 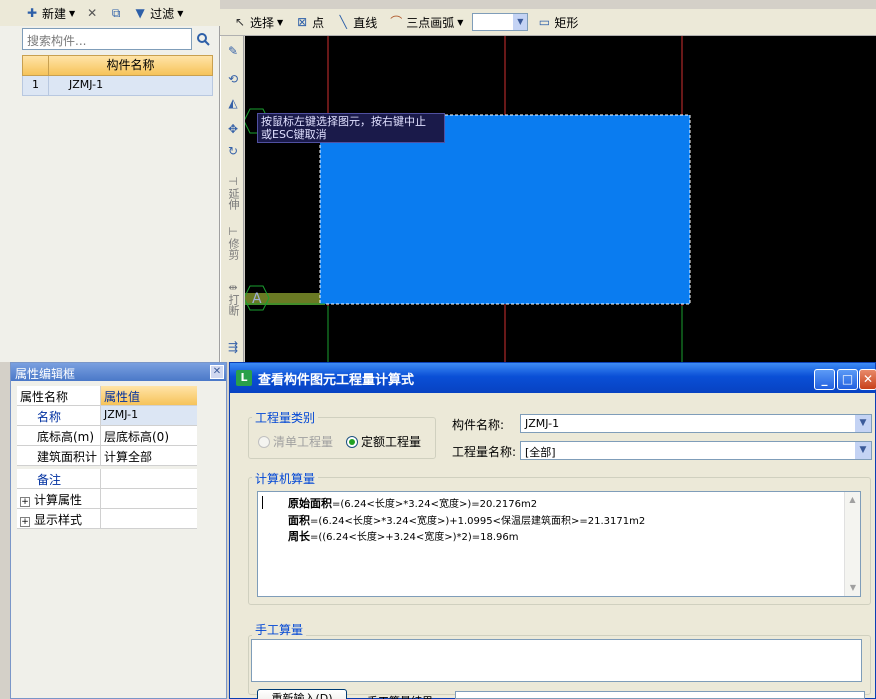 What do you see at coordinates (295, 441) in the screenshot?
I see `radio-list-quantity: 清单工程量` at bounding box center [295, 441].